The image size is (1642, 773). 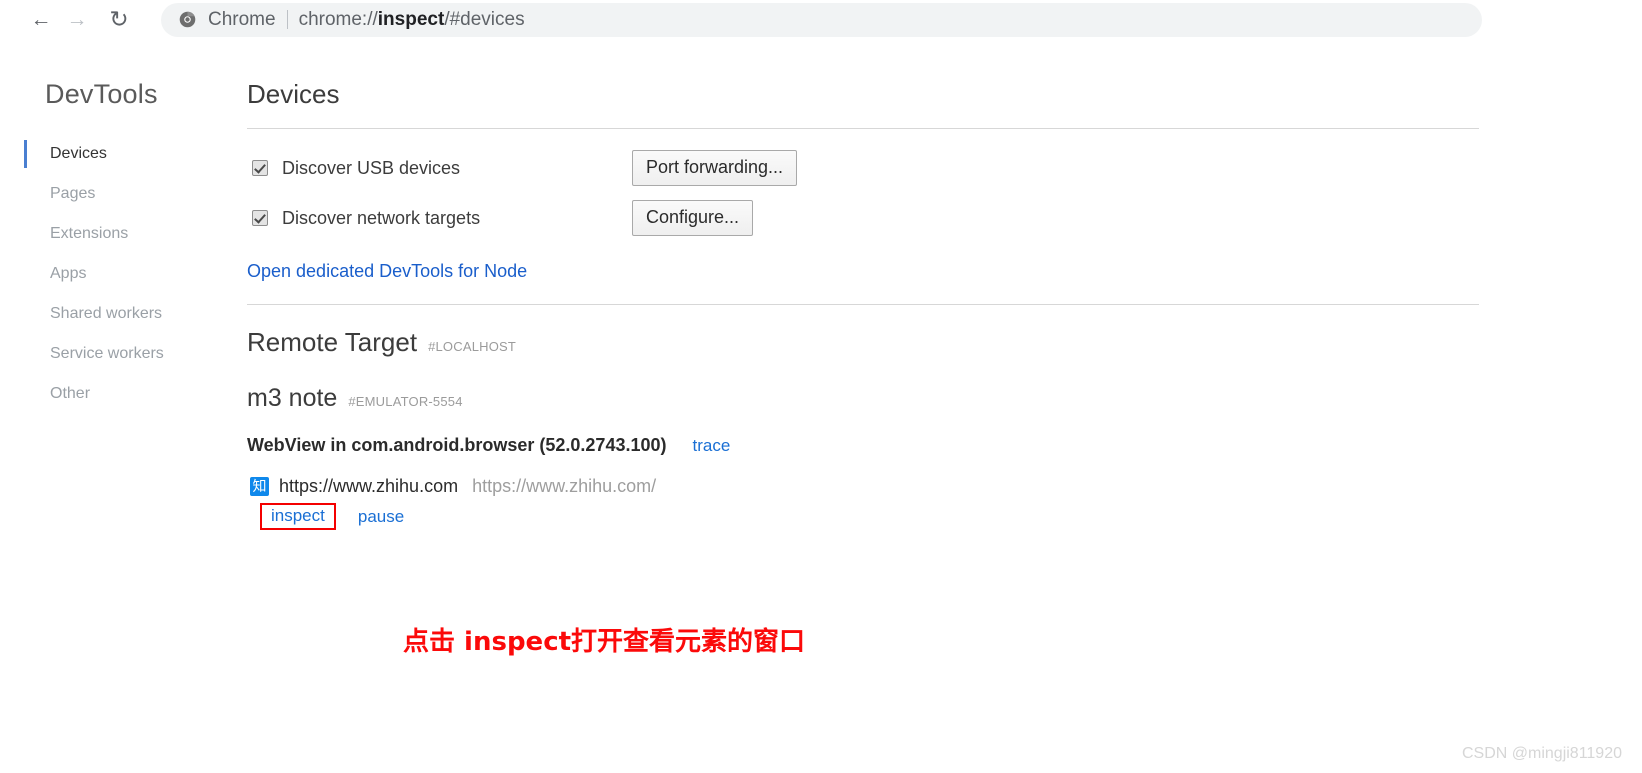 I want to click on page-title: Devices, so click(x=293, y=94).